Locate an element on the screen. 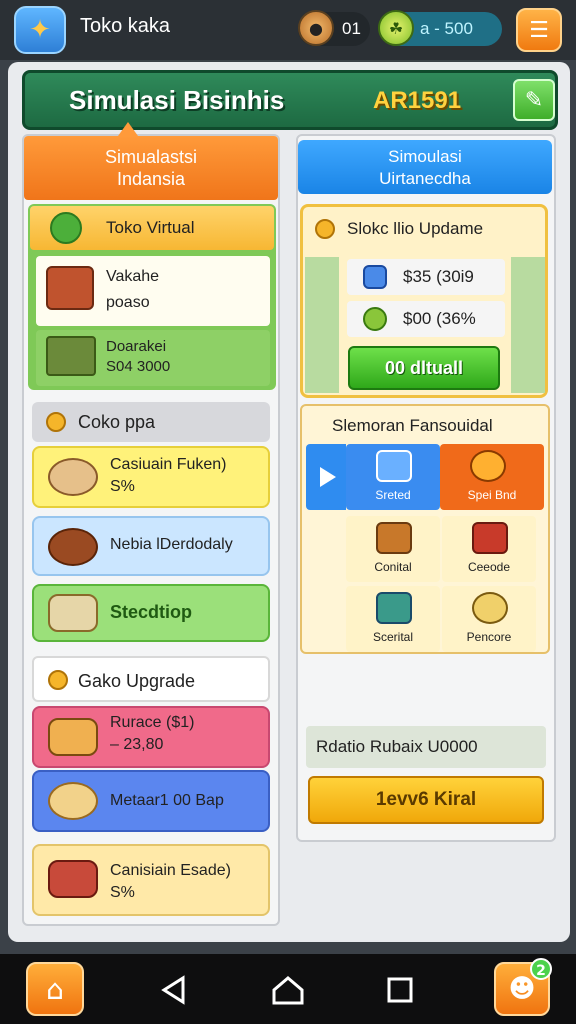  nut-icon is located at coordinates (73, 547).